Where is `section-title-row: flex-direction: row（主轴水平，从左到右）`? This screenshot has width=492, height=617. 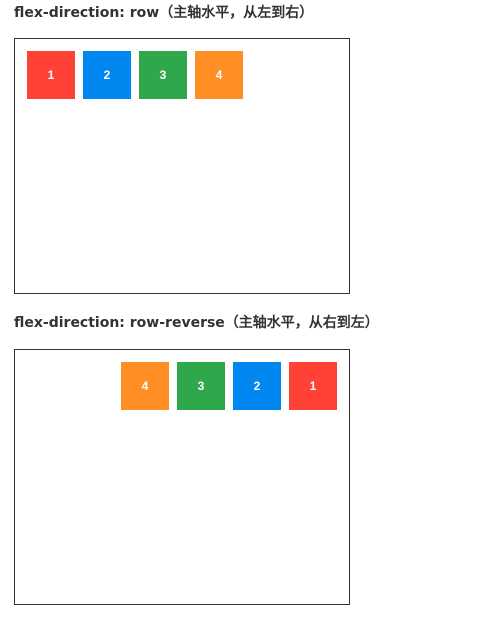
section-title-row: flex-direction: row（主轴水平，从左到右） is located at coordinates (164, 13).